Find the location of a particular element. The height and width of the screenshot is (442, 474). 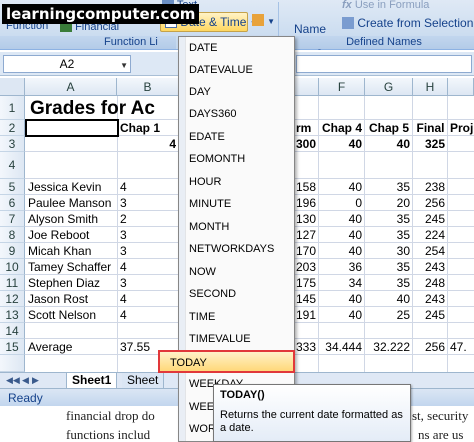

row-header: 5 is located at coordinates (12, 187).